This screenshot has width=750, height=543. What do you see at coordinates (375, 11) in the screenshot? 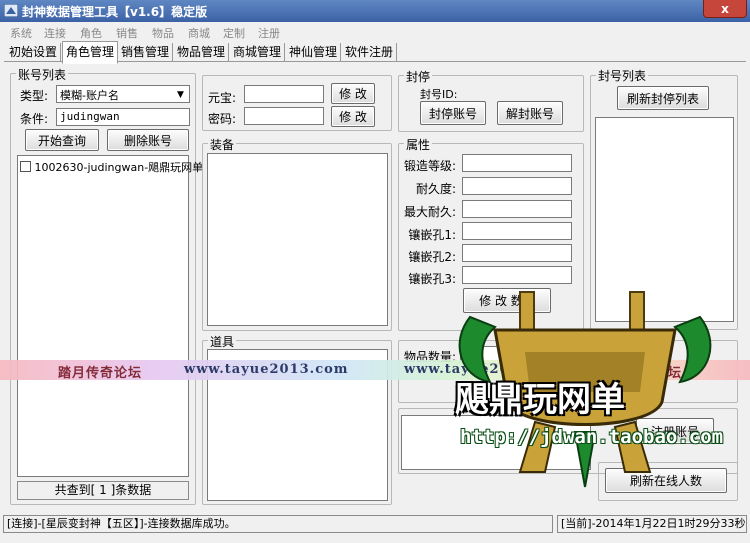
I see `title-bar: 封神数据管理工具【v1.6】稳定版` at bounding box center [375, 11].